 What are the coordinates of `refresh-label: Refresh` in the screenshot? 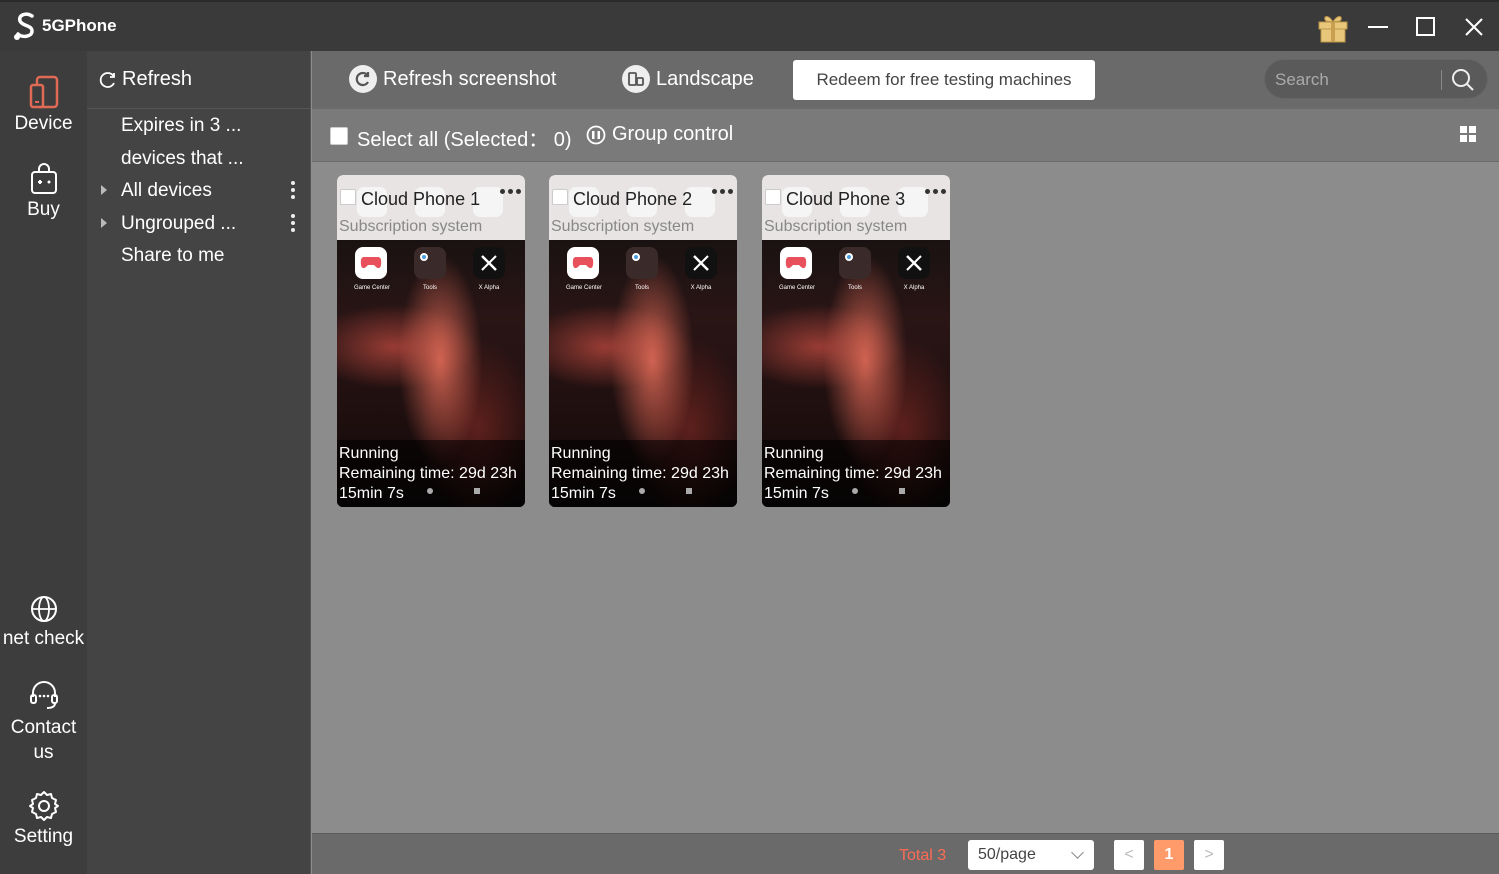 It's located at (157, 79).